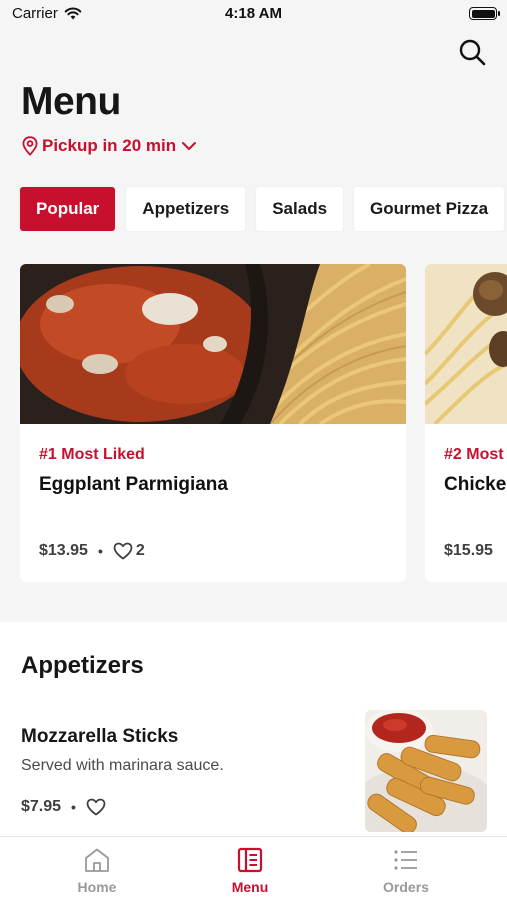 Image resolution: width=507 pixels, height=900 pixels. What do you see at coordinates (68, 209) in the screenshot?
I see `category-chip-popular: Popular` at bounding box center [68, 209].